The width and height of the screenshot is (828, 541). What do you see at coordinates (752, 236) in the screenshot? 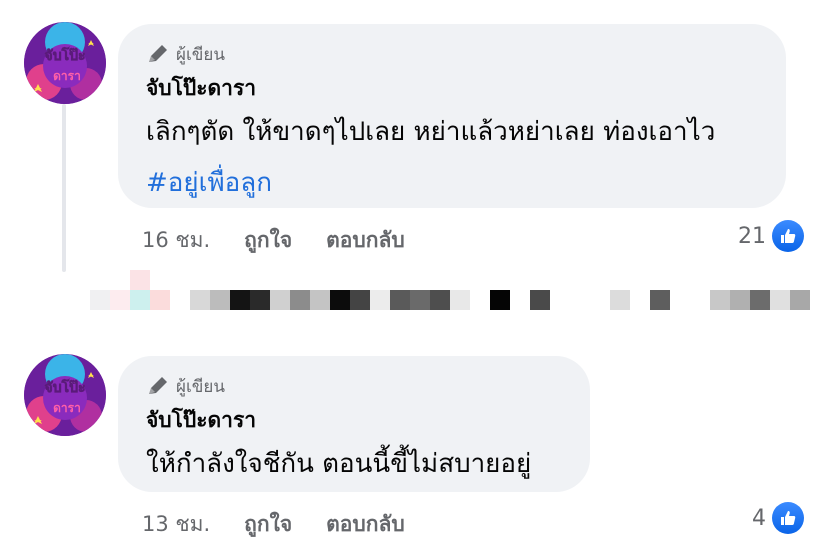
I see `reaction-count: 21` at bounding box center [752, 236].